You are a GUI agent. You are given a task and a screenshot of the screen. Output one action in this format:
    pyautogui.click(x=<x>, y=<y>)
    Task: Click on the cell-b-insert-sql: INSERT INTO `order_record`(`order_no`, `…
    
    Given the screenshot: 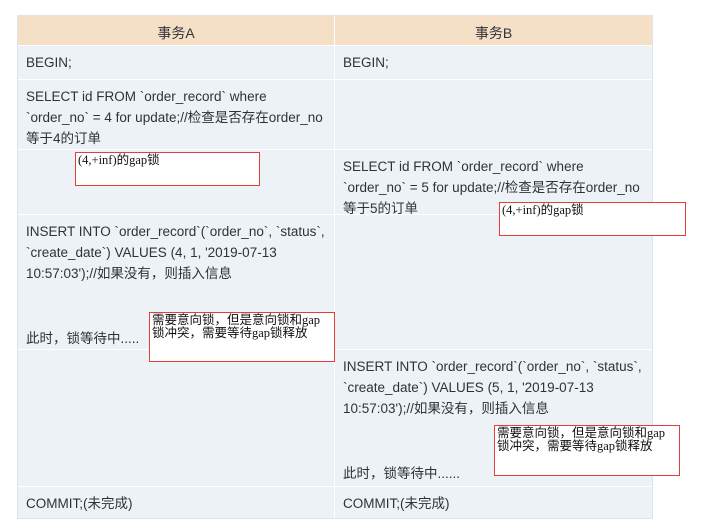 What is the action you would take?
    pyautogui.click(x=492, y=387)
    